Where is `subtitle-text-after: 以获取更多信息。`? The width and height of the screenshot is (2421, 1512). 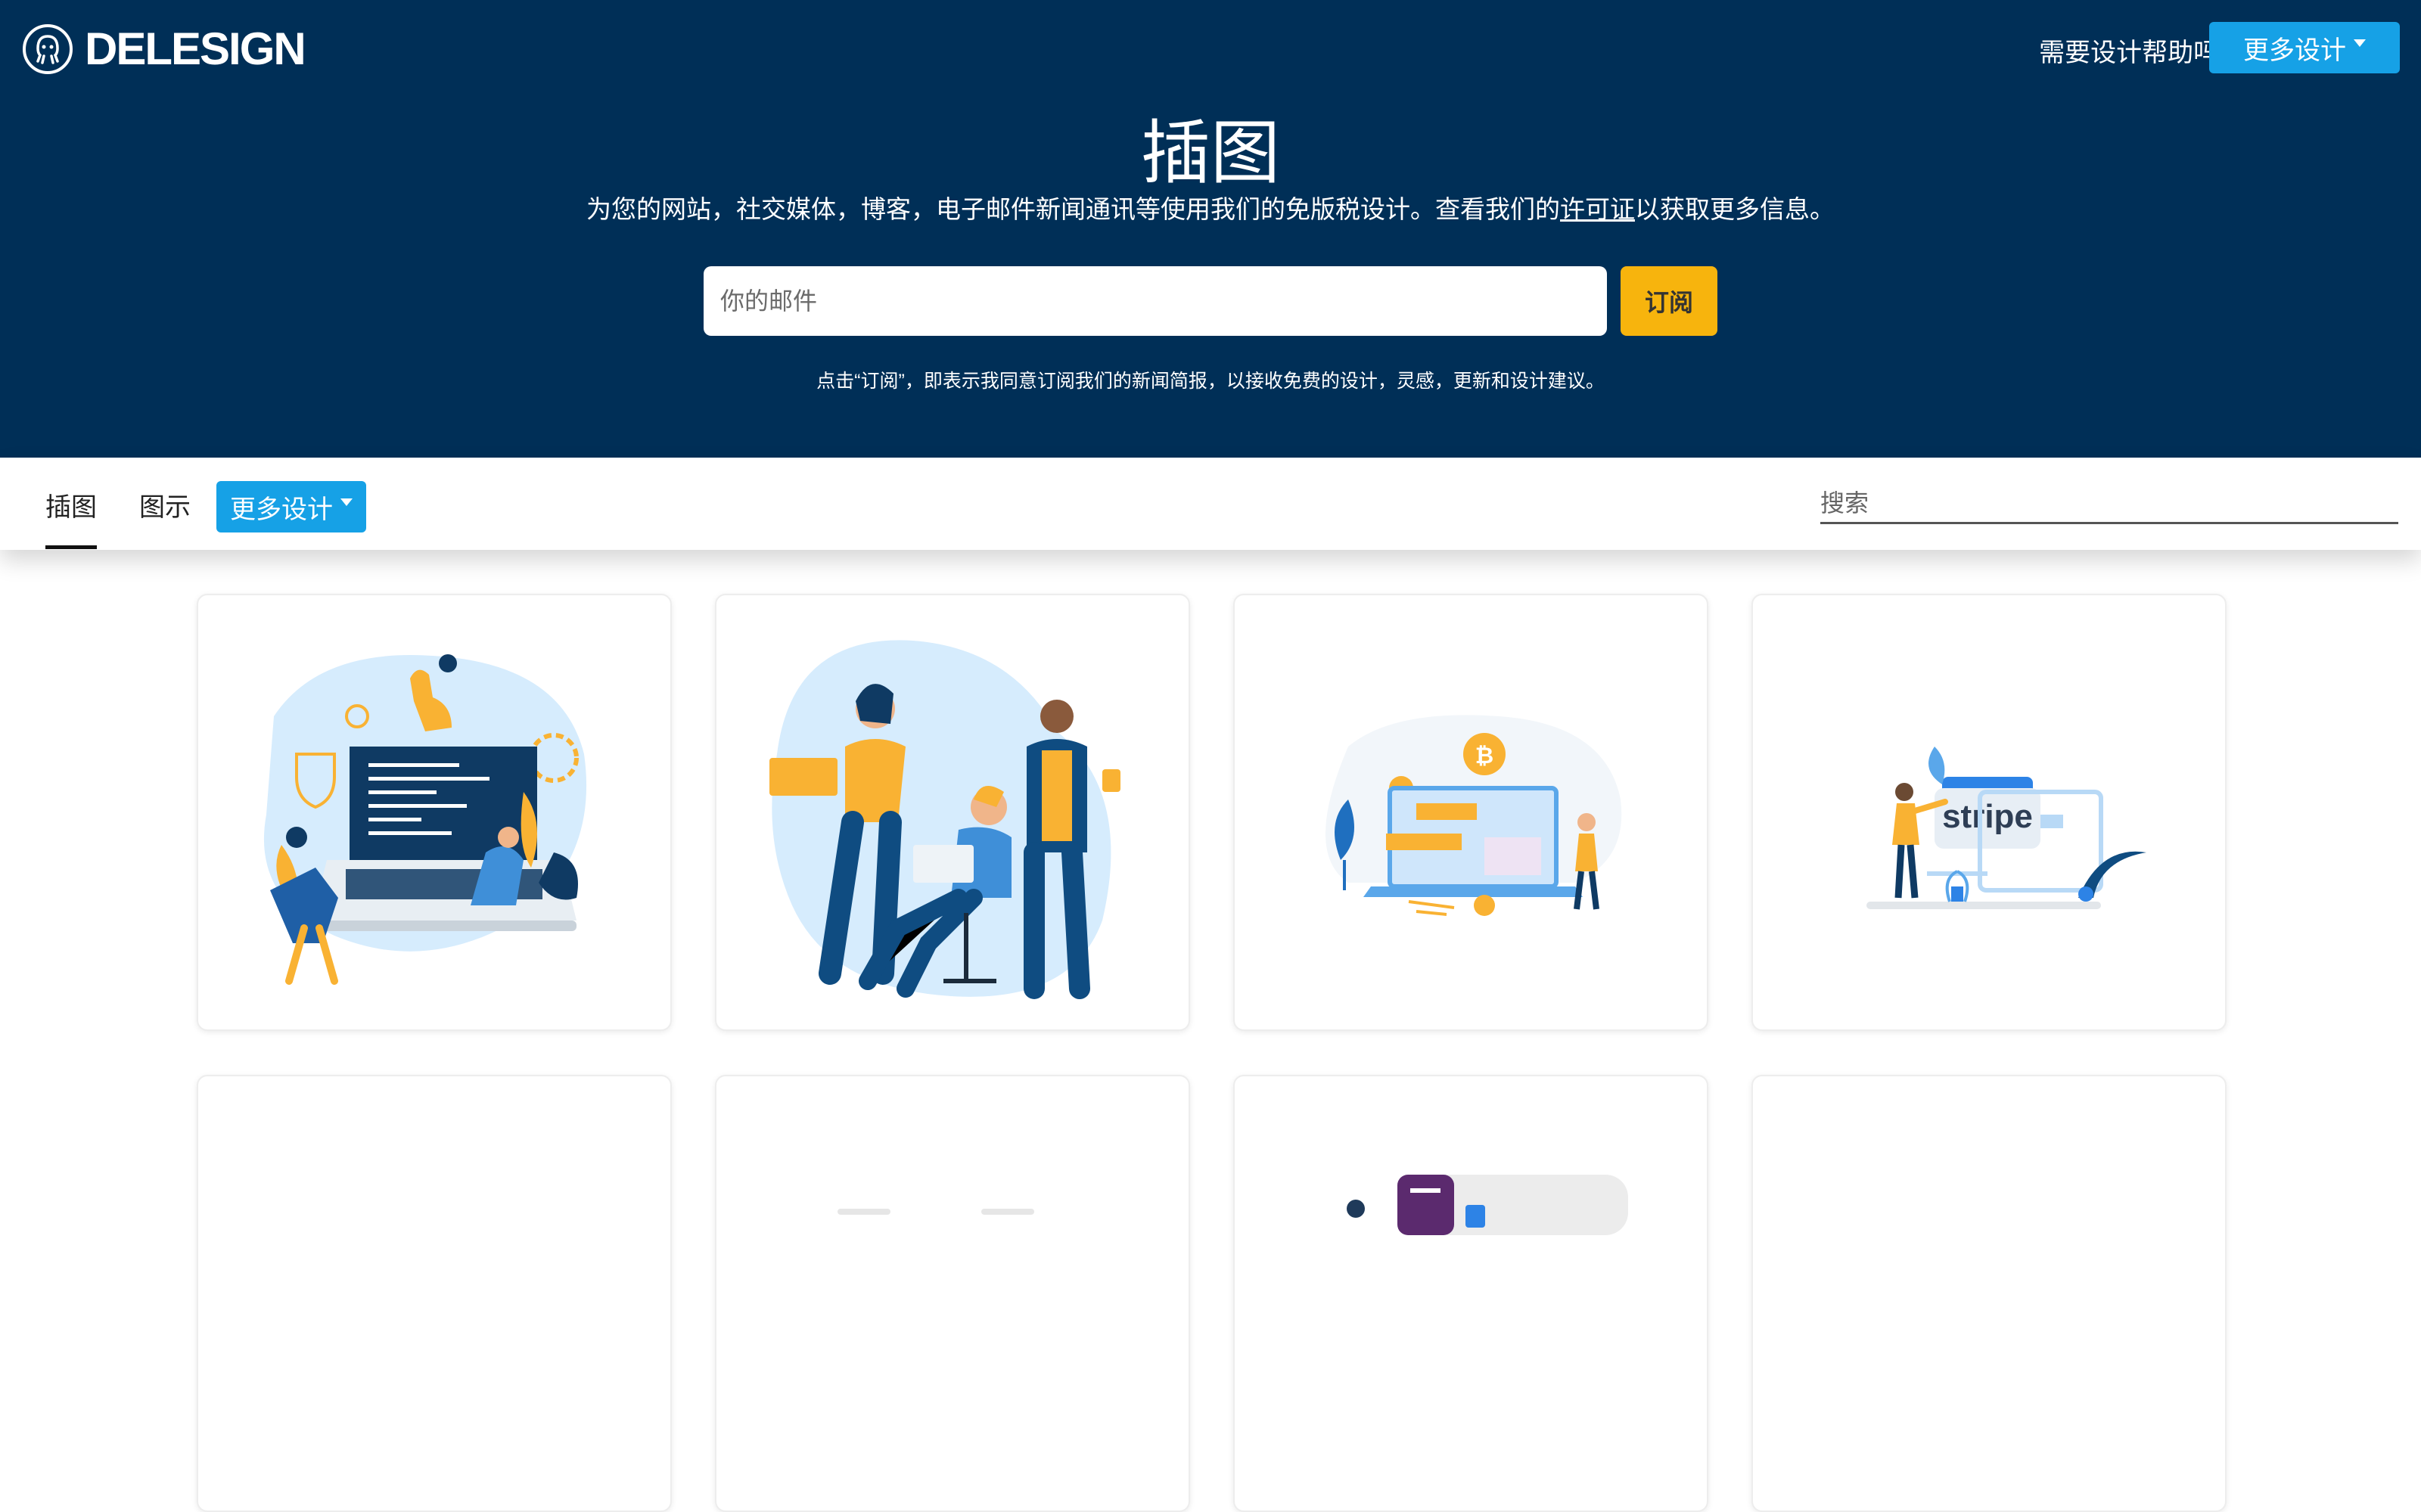
subtitle-text-after: 以获取更多信息。 is located at coordinates (1735, 209).